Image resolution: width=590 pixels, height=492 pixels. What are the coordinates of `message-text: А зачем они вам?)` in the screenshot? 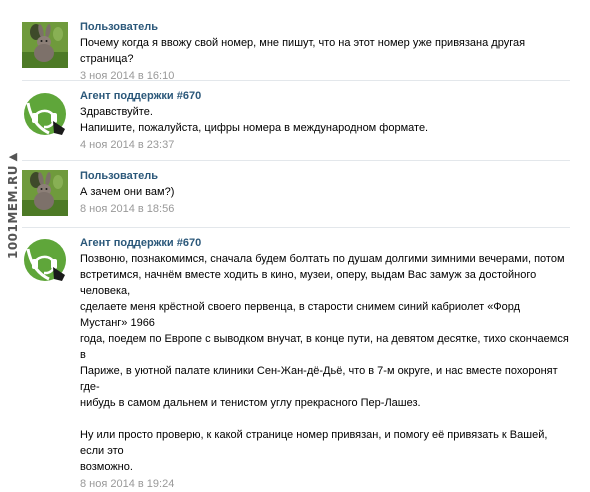 It's located at (325, 192).